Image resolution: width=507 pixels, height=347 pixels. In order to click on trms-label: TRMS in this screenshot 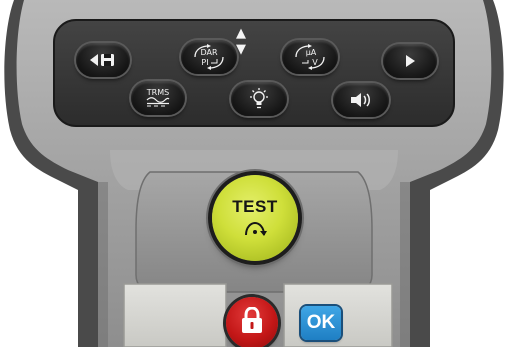, I will do `click(158, 92)`.